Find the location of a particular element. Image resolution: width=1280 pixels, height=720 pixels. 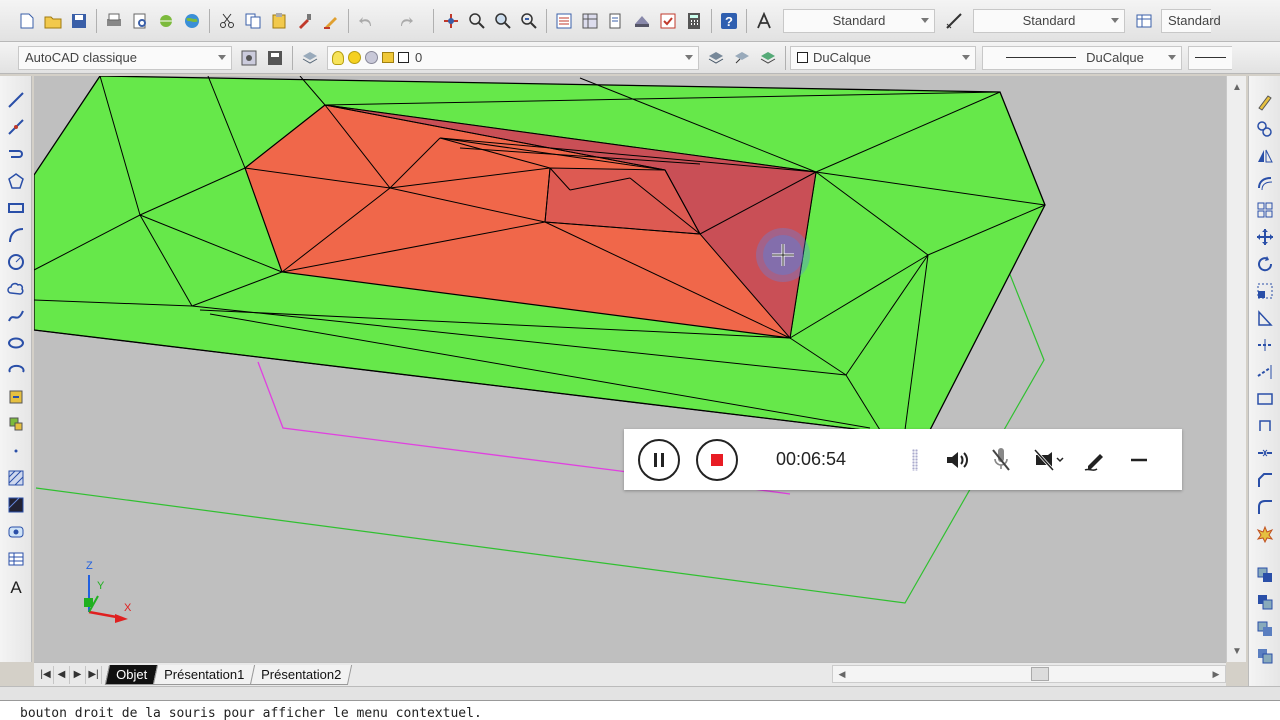

workspace-save-icon is located at coordinates (275, 58).